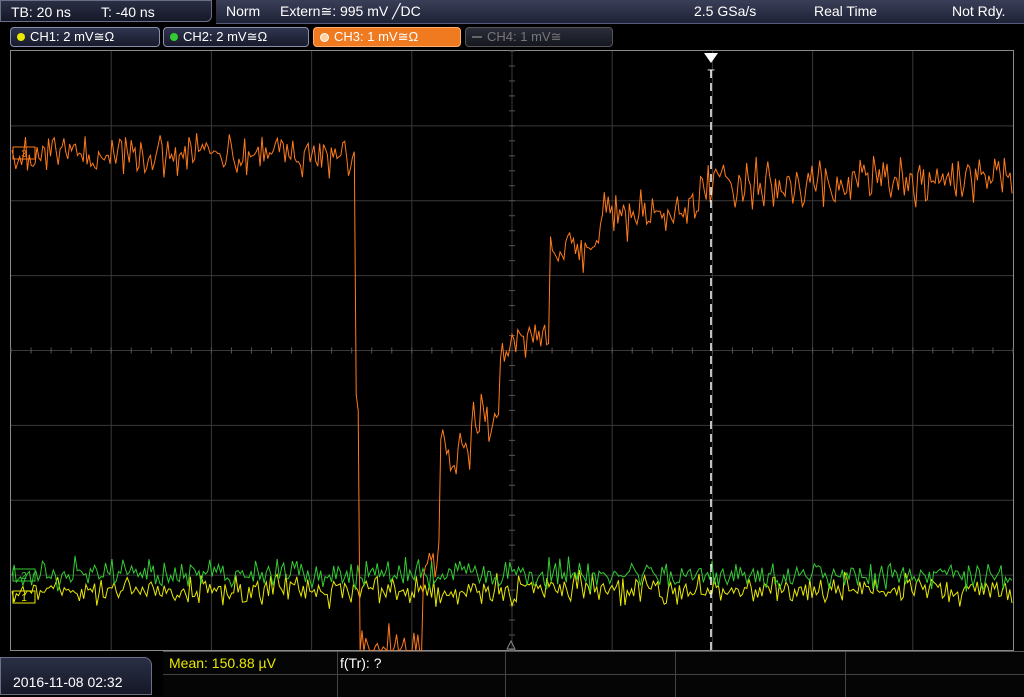 Image resolution: width=1024 pixels, height=697 pixels. I want to click on center-marker-icon, so click(511, 644).